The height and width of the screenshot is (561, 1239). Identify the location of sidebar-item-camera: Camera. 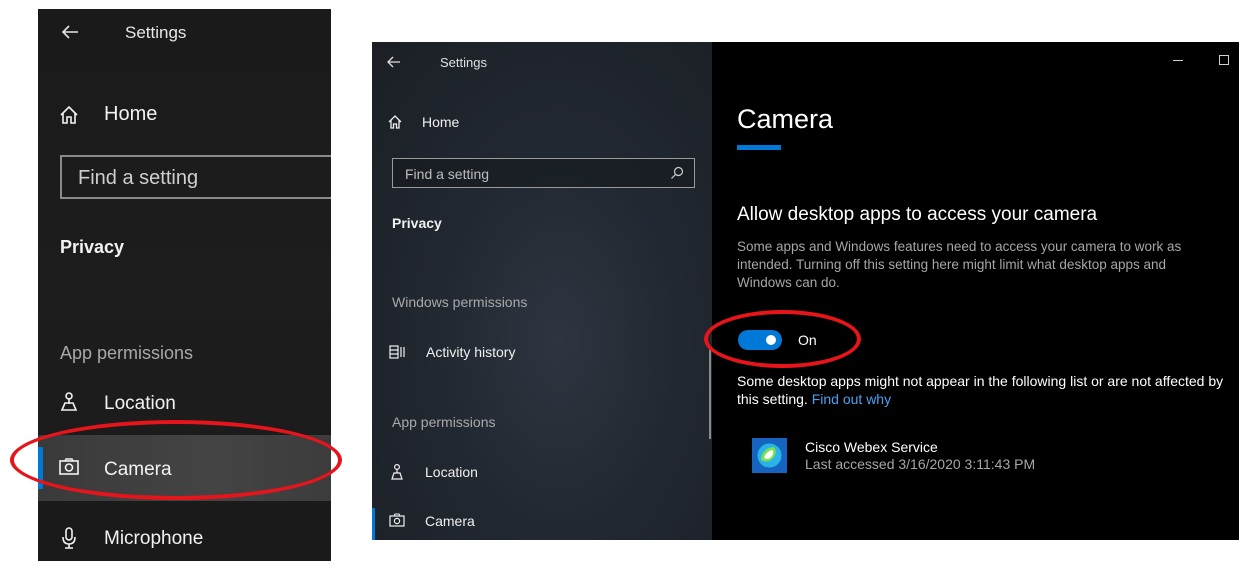
(450, 521).